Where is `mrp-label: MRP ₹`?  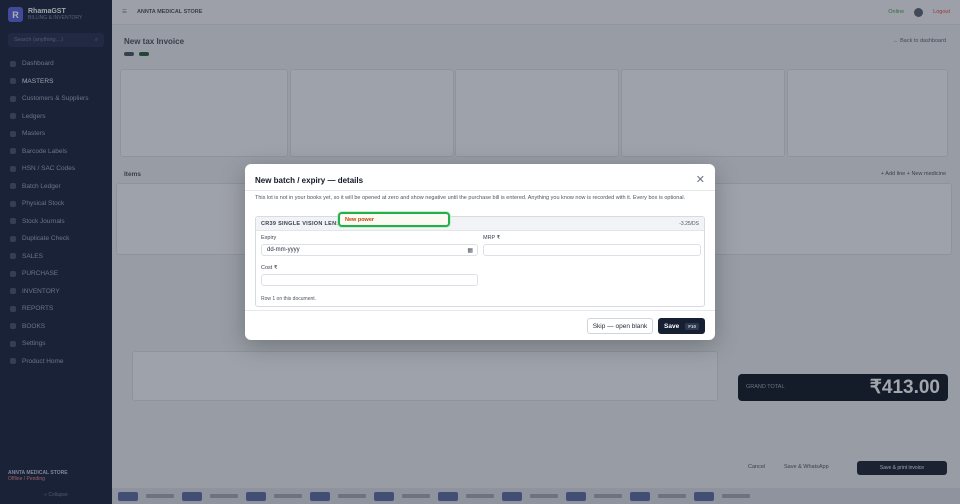 mrp-label: MRP ₹ is located at coordinates (492, 238).